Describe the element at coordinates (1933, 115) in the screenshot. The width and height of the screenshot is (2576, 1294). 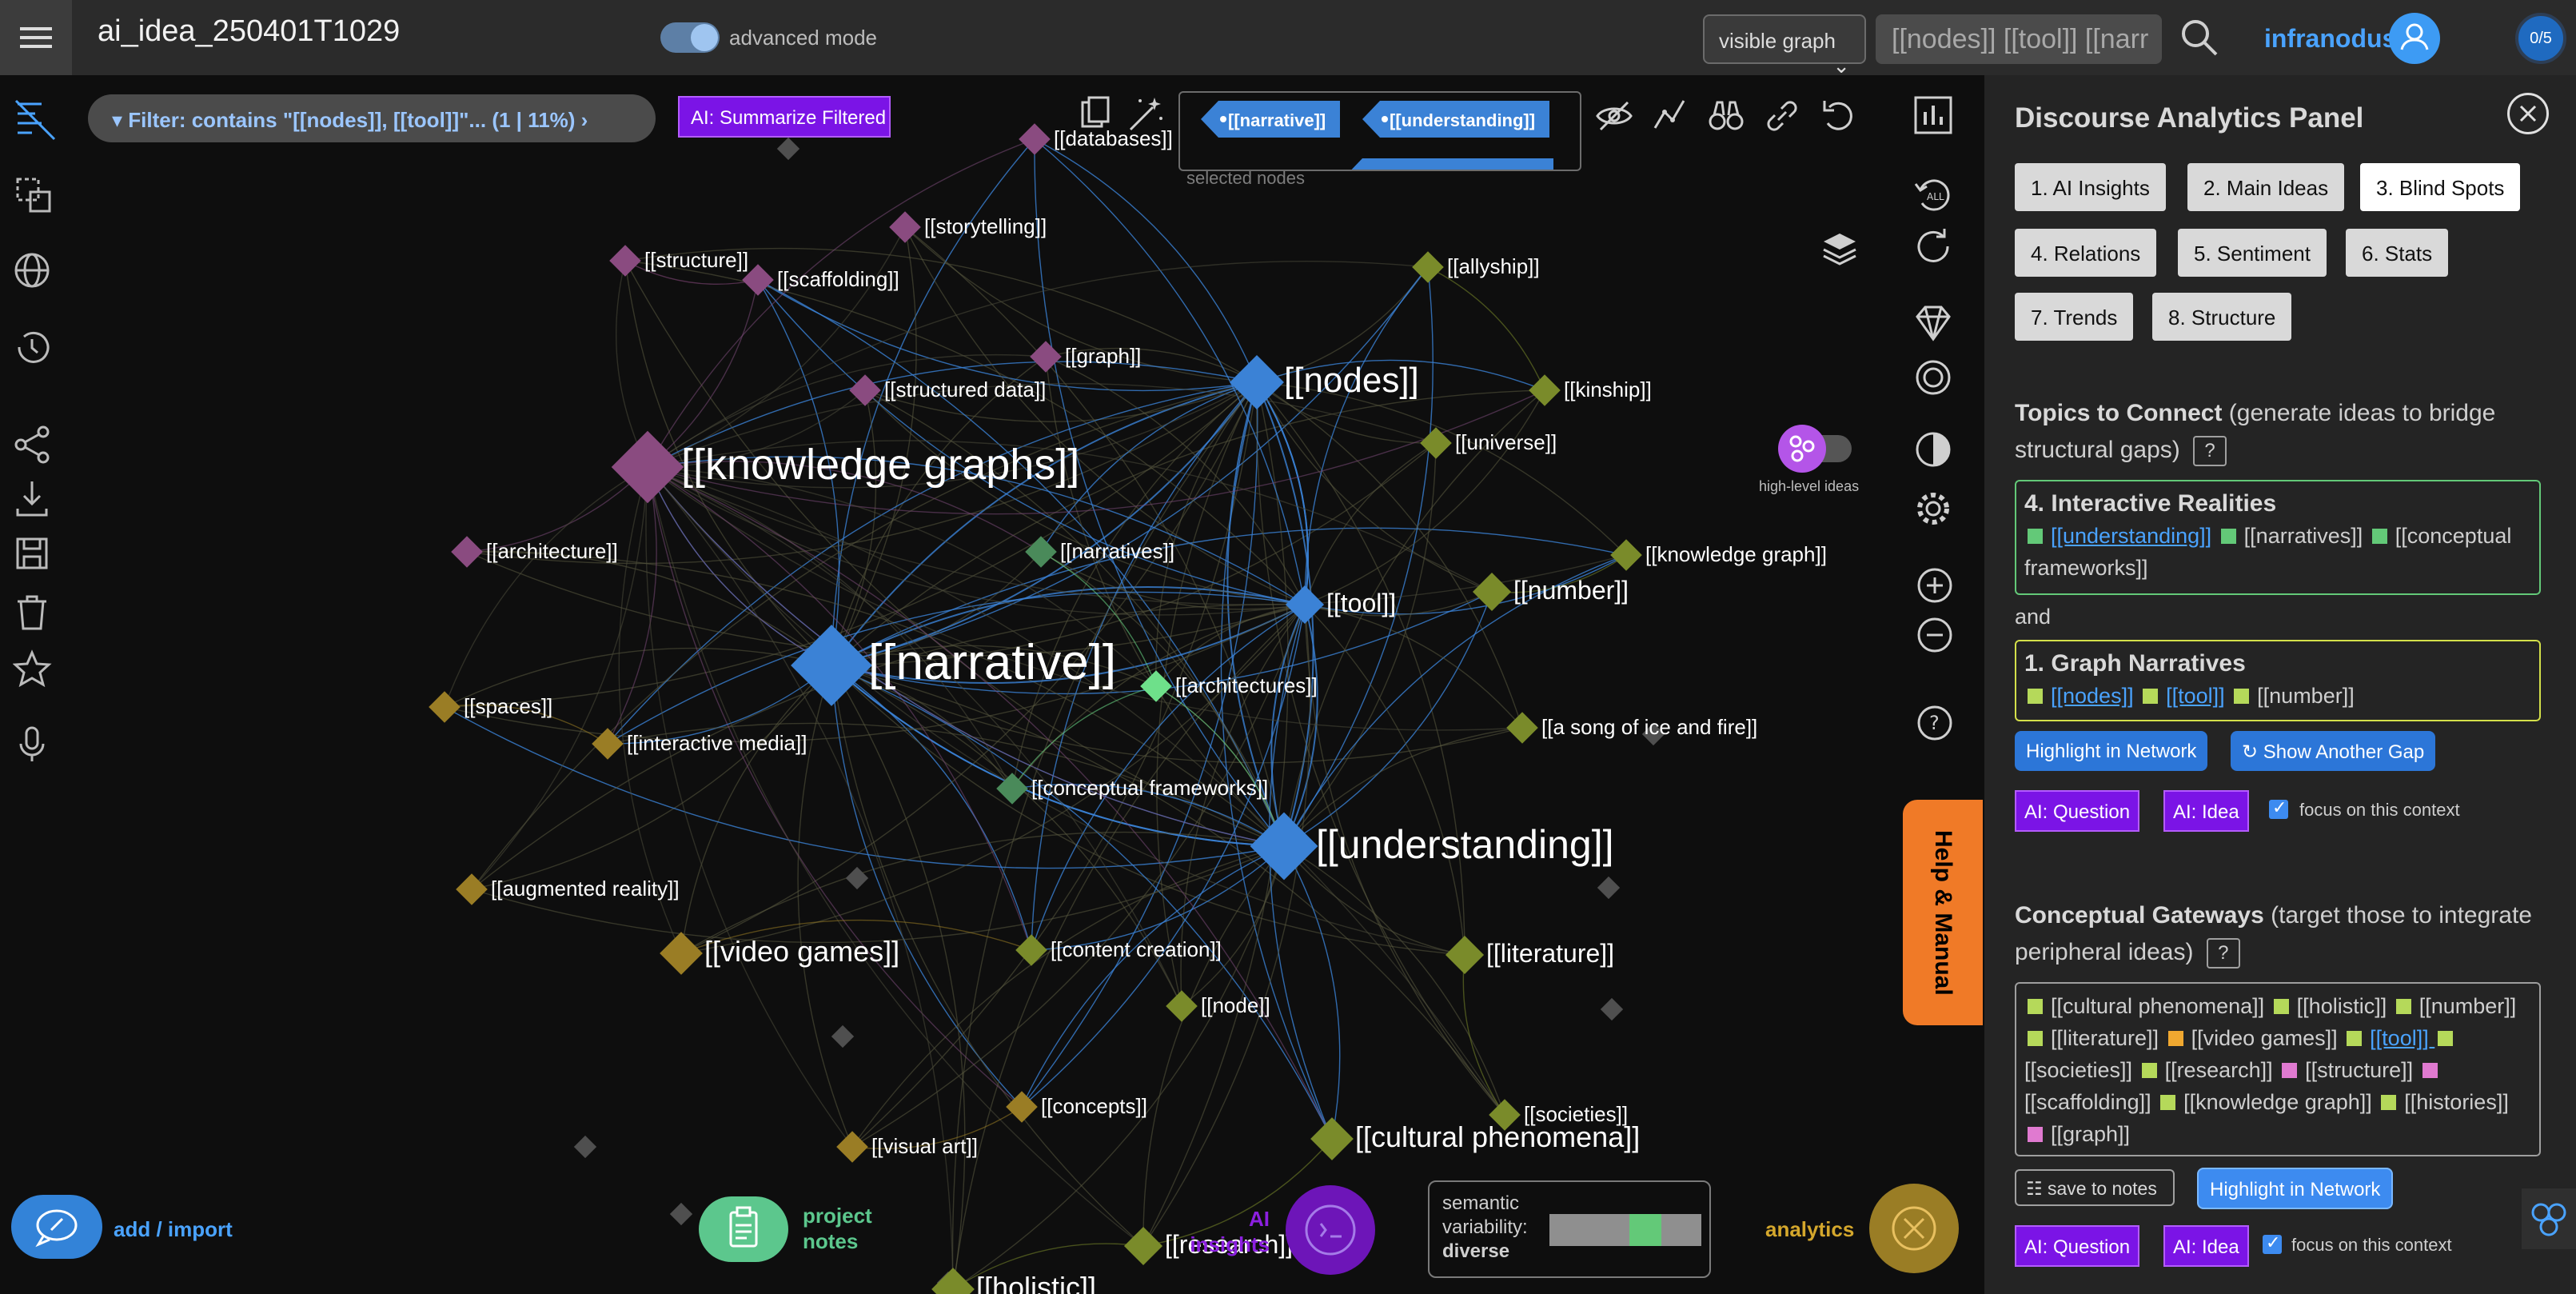
I see `chart-icon` at that location.